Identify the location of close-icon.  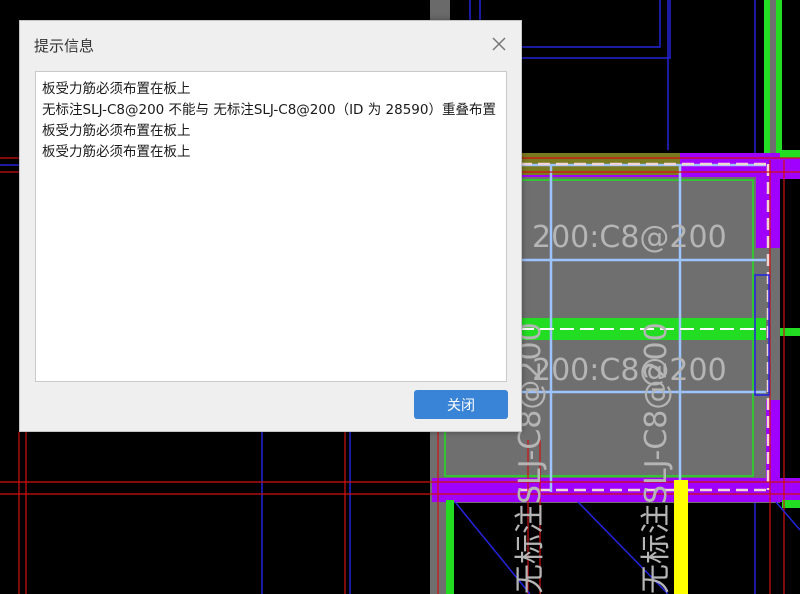
(499, 44).